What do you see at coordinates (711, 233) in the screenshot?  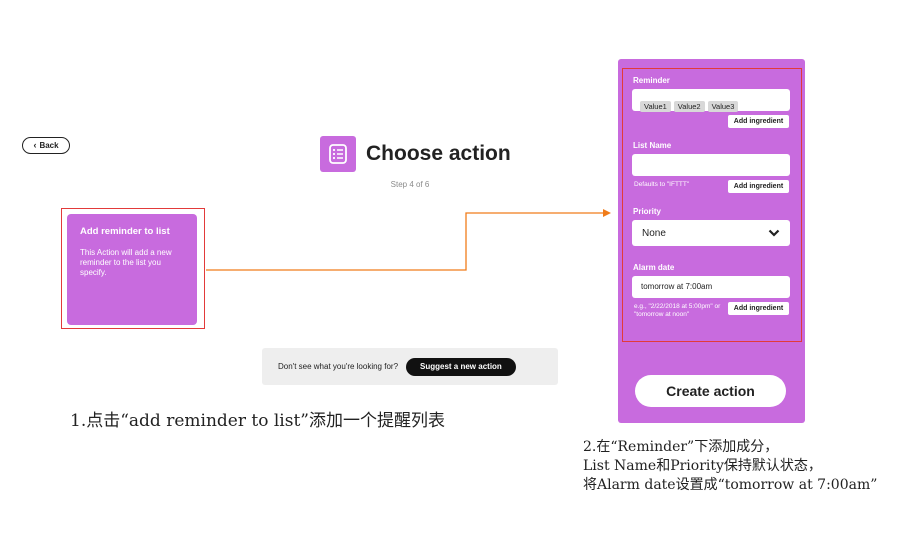 I see `priority-select: None` at bounding box center [711, 233].